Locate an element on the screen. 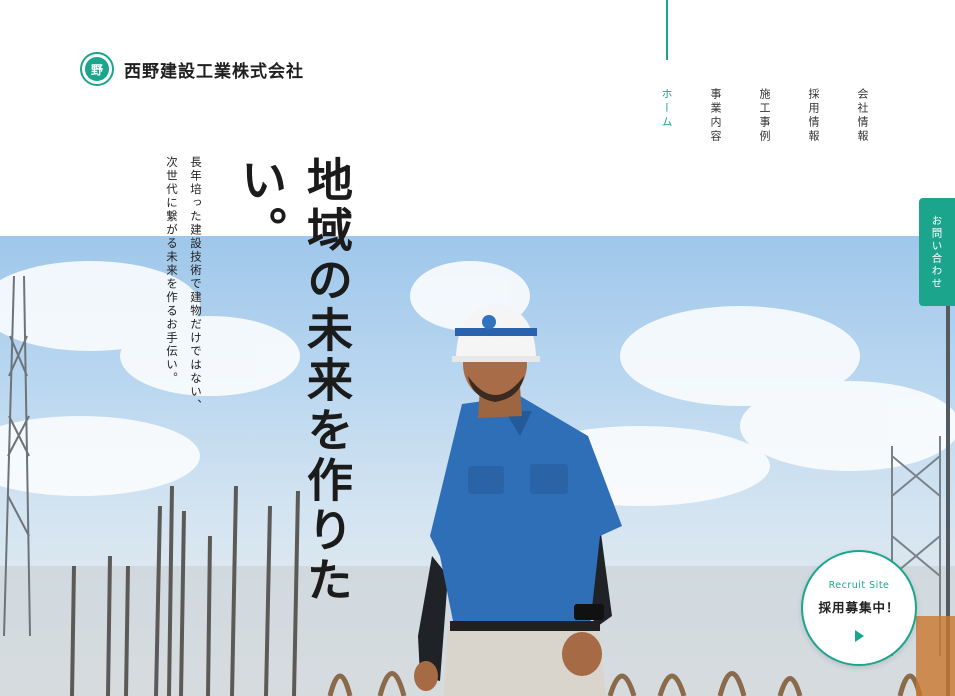 The height and width of the screenshot is (696, 955). hero-headline: 地域の未来を作りたい。 is located at coordinates (294, 381).